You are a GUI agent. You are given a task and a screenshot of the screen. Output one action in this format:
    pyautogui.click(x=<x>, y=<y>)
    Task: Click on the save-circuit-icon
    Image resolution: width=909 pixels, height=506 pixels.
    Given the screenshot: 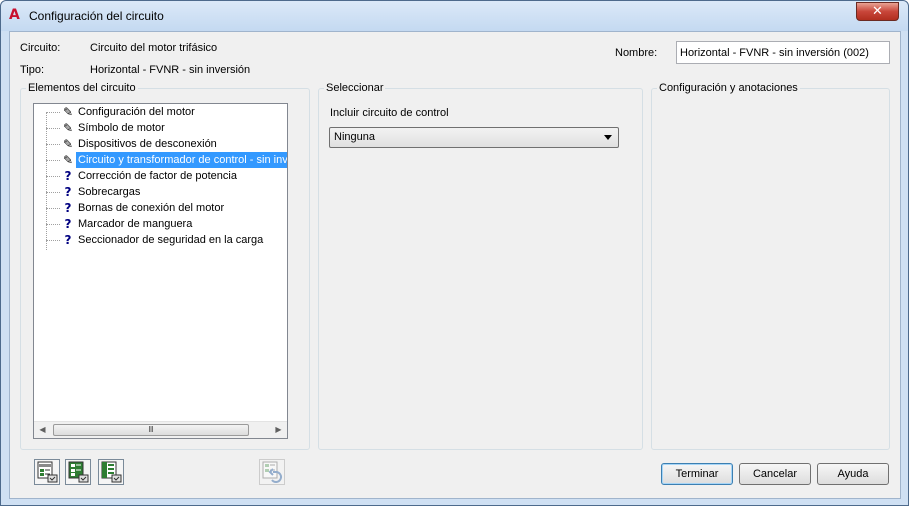 What is the action you would take?
    pyautogui.click(x=47, y=472)
    